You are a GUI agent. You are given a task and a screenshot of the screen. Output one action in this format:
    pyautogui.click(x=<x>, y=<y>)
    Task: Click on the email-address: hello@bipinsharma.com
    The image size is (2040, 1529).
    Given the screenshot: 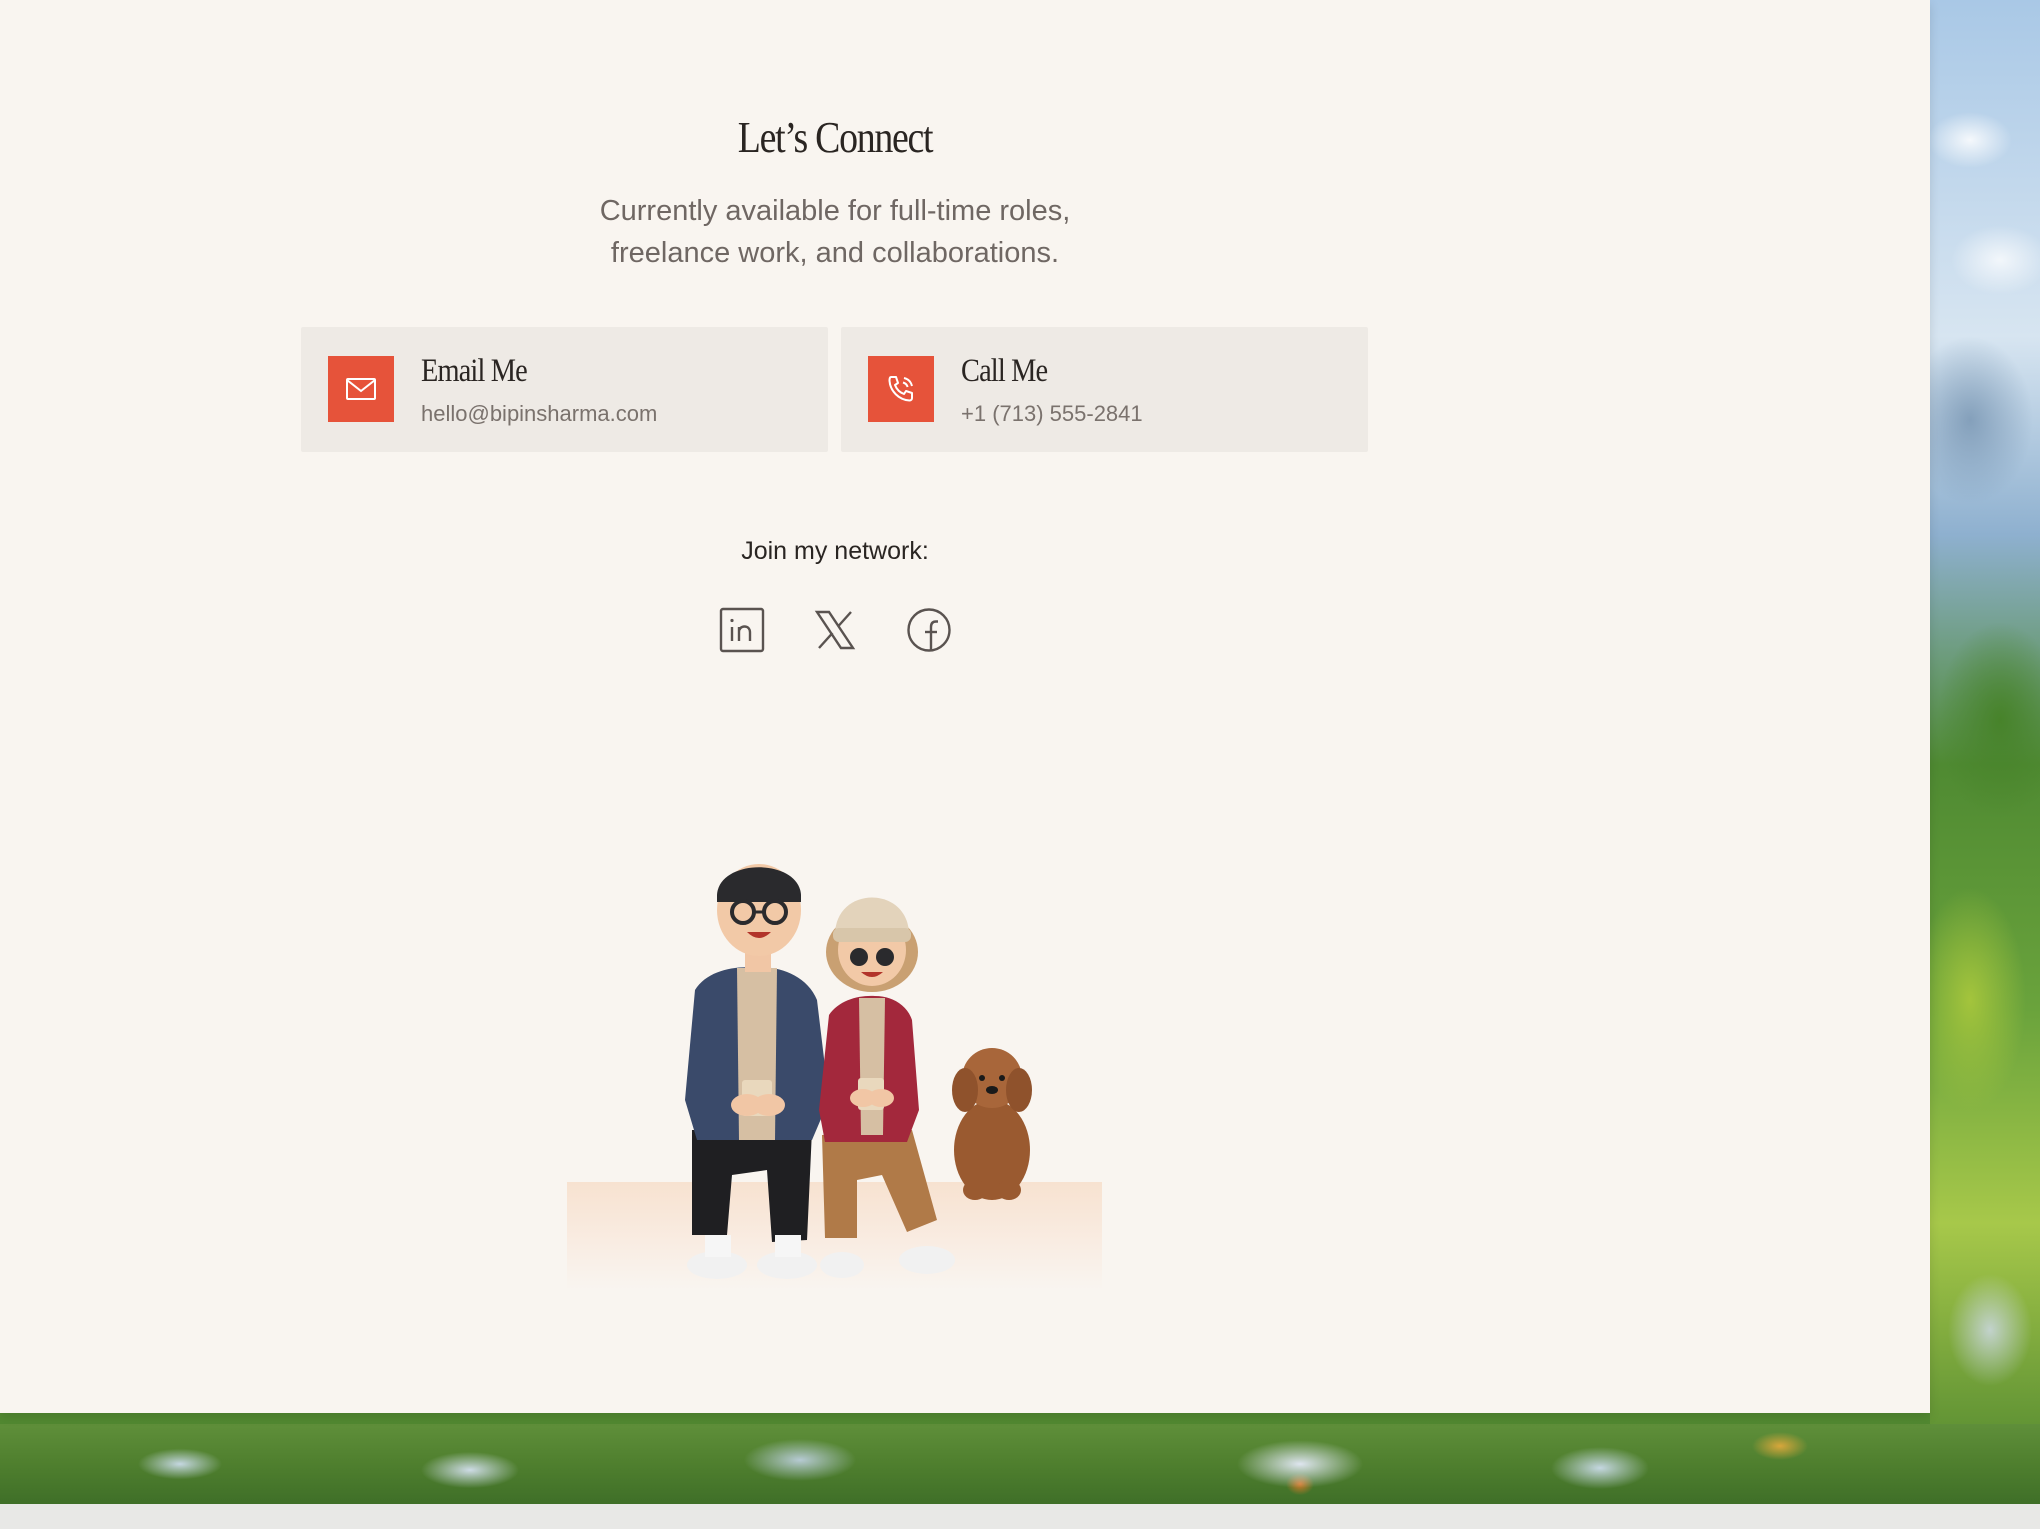 What is the action you would take?
    pyautogui.click(x=539, y=414)
    